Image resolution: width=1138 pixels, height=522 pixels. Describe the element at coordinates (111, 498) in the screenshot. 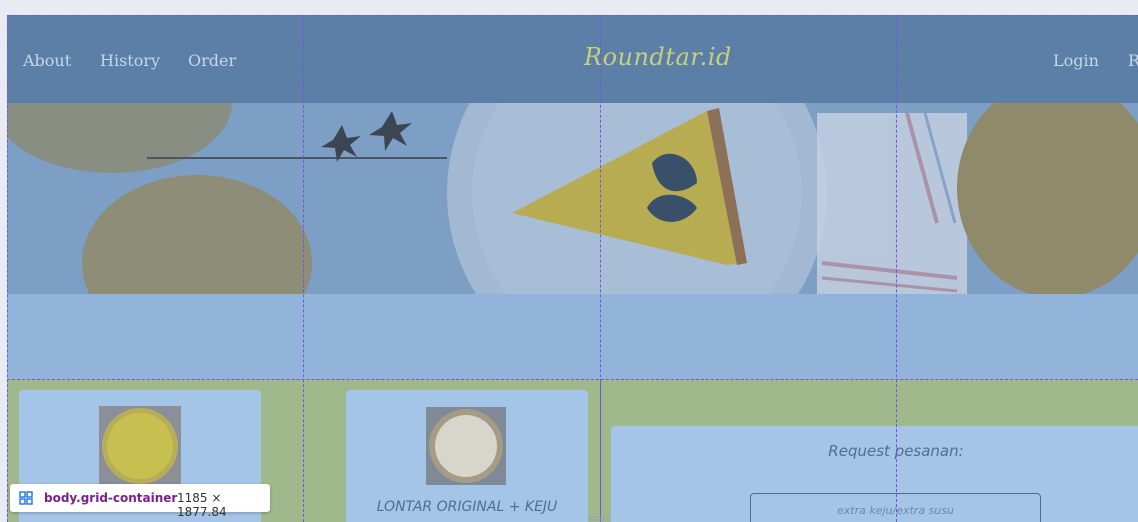

I see `tooltip-selector: body.grid-container` at that location.